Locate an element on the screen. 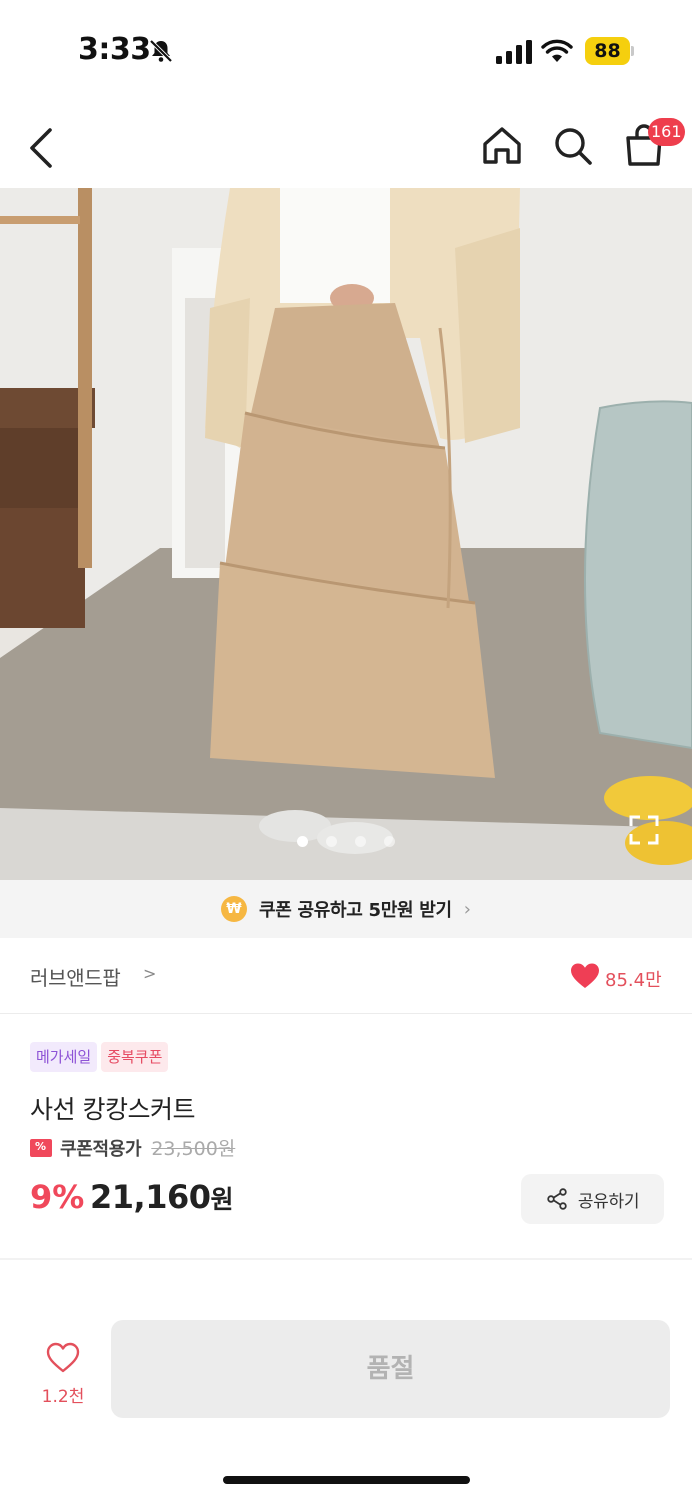 The width and height of the screenshot is (692, 1500). wishlist-count: 1.2천 is located at coordinates (63, 1397).